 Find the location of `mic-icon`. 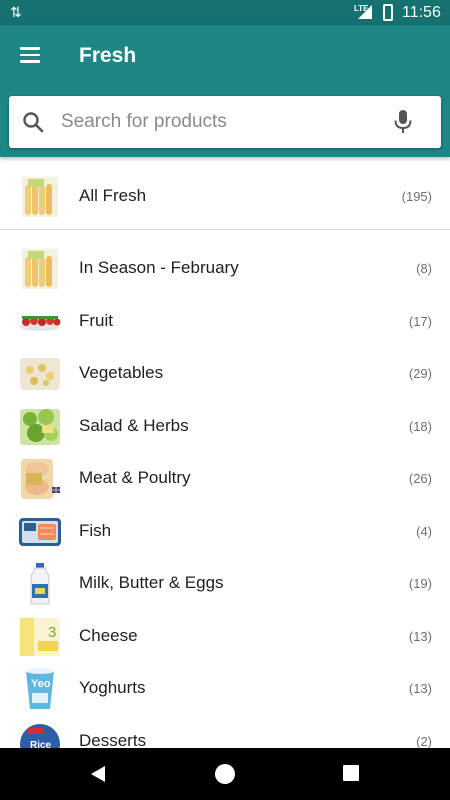

mic-icon is located at coordinates (403, 122).